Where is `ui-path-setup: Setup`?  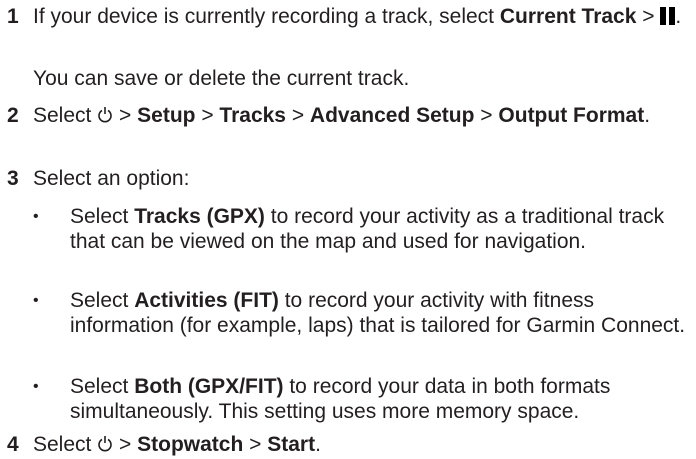
ui-path-setup: Setup is located at coordinates (166, 115).